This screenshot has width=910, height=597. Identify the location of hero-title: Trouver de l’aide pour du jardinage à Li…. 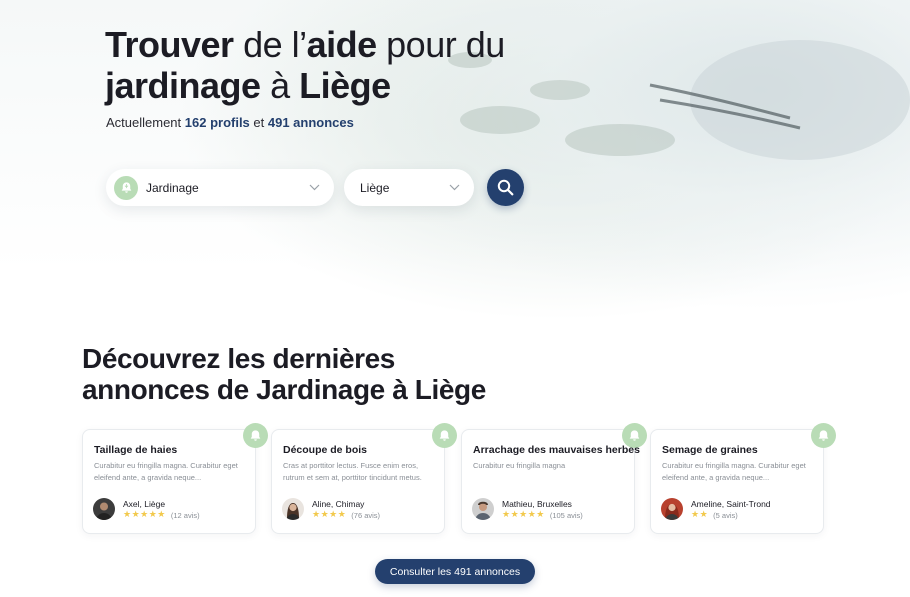
(385, 65).